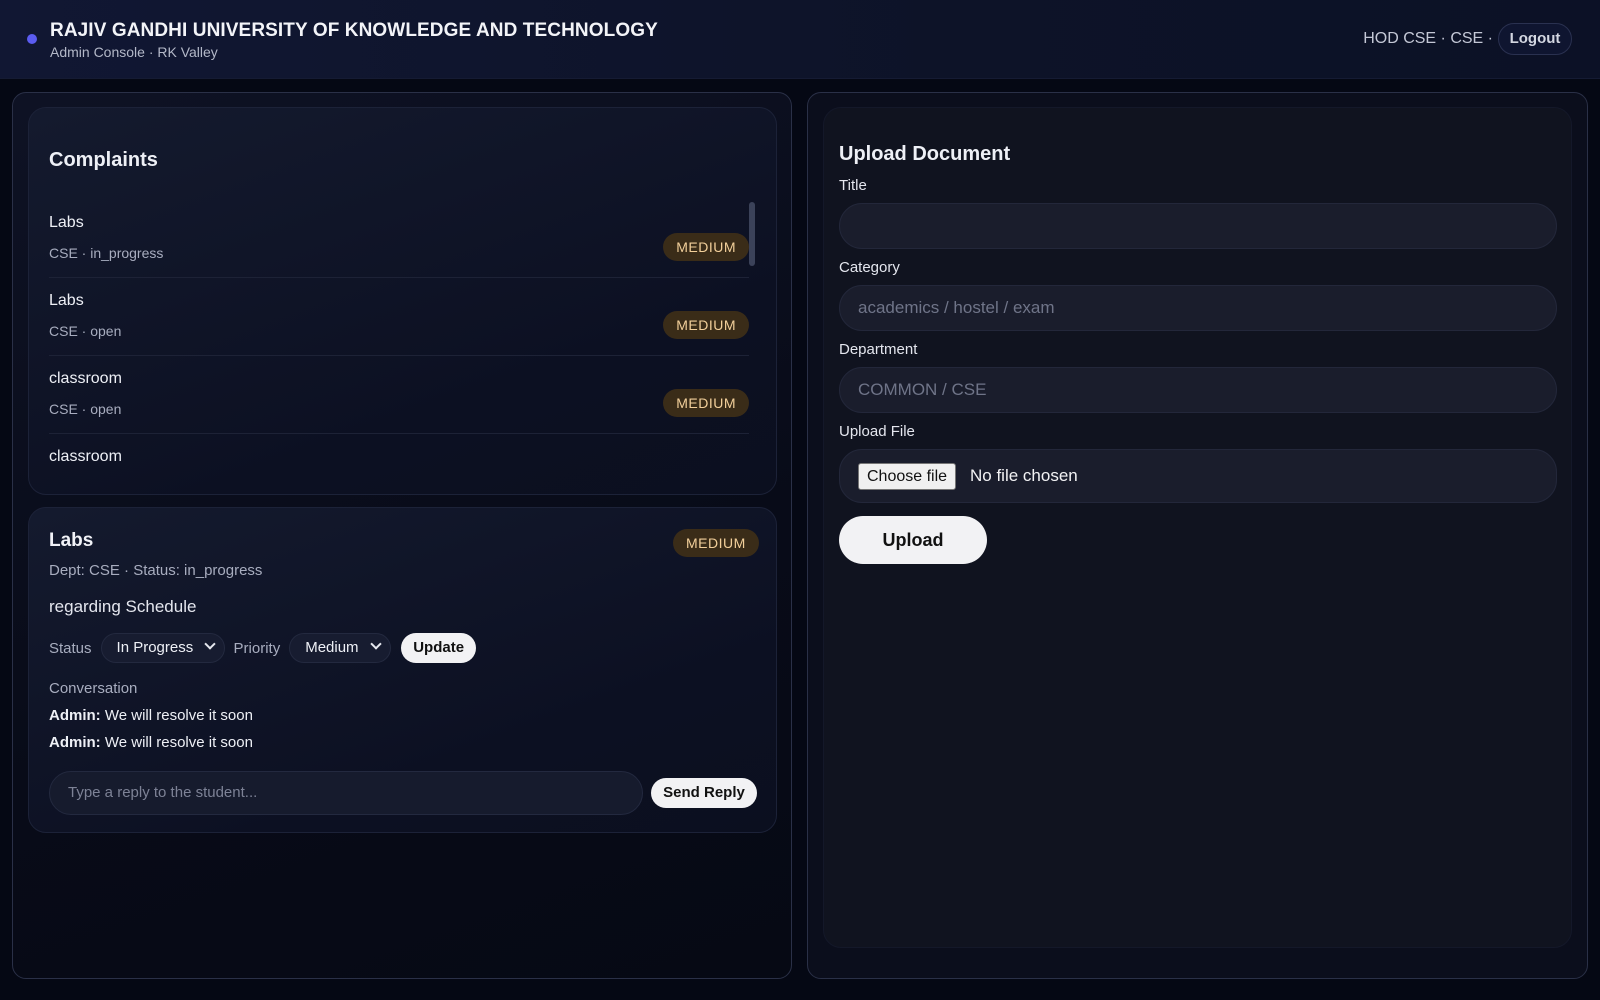 This screenshot has height=1000, width=1600. Describe the element at coordinates (399, 395) in the screenshot. I see `list-item: classroom CSE · open MEDIUM` at that location.